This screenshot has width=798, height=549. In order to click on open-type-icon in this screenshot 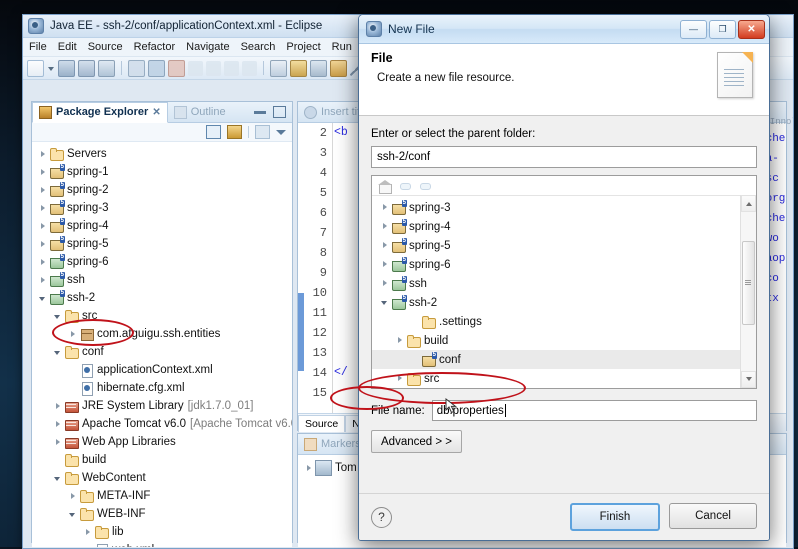, I will do `click(278, 68)`.